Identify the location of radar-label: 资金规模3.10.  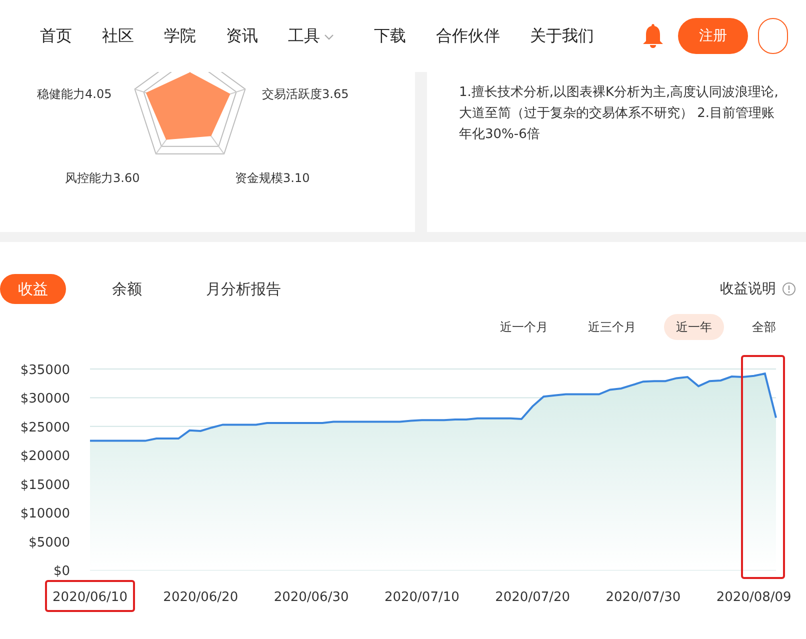
(272, 178).